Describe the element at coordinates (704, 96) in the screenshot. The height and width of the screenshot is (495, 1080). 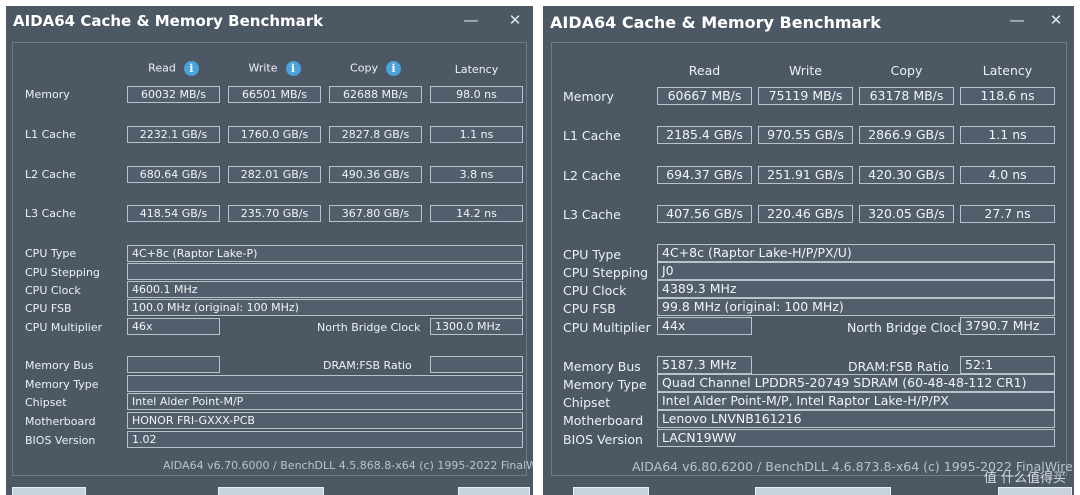
I see `memory-read-value: 60667 MB/s` at that location.